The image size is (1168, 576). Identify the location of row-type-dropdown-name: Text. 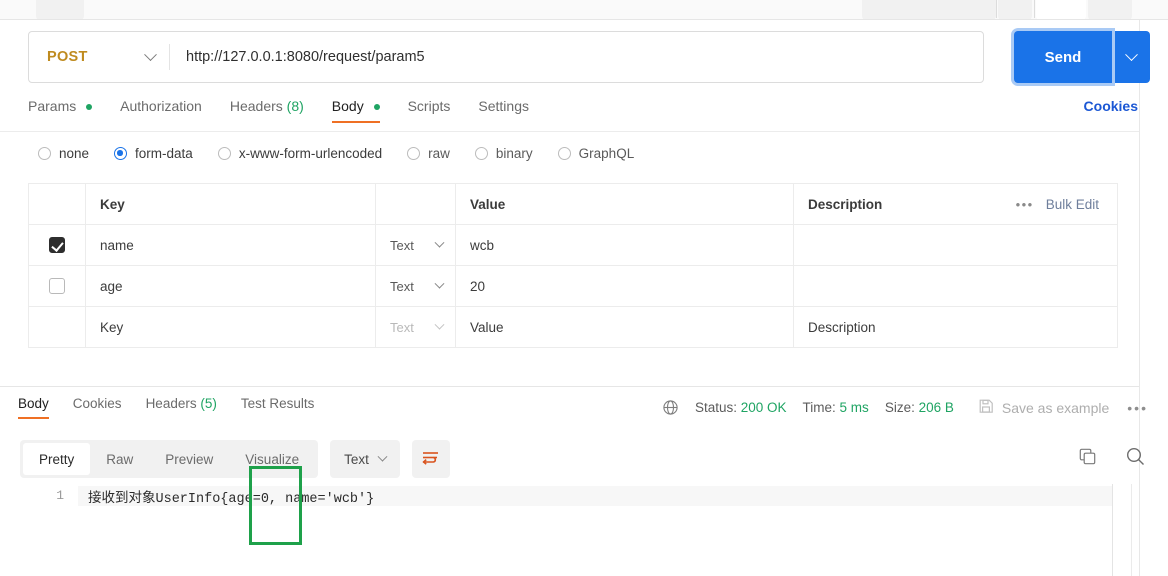
(416, 245).